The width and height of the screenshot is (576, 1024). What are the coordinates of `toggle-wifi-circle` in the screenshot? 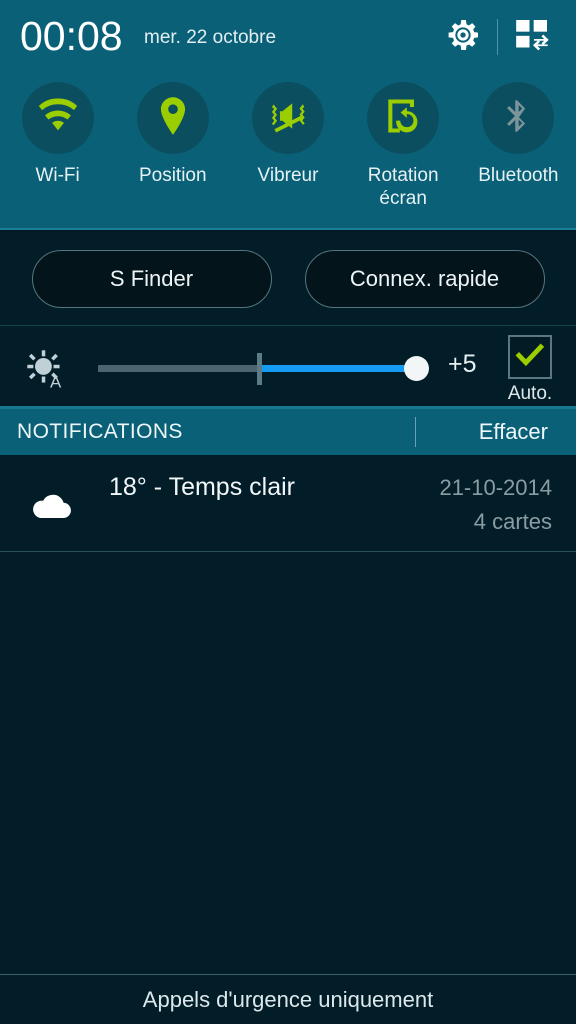 It's located at (57, 118).